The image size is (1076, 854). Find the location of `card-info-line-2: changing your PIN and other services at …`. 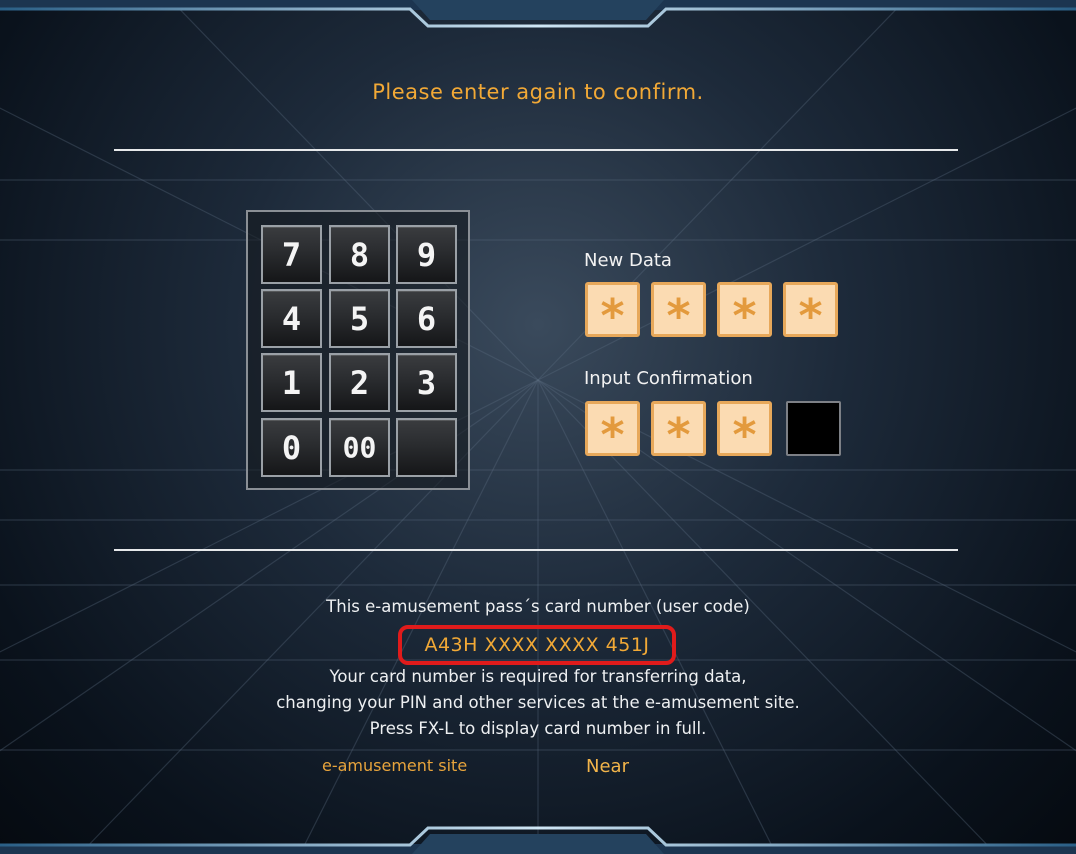

card-info-line-2: changing your PIN and other services at … is located at coordinates (538, 702).